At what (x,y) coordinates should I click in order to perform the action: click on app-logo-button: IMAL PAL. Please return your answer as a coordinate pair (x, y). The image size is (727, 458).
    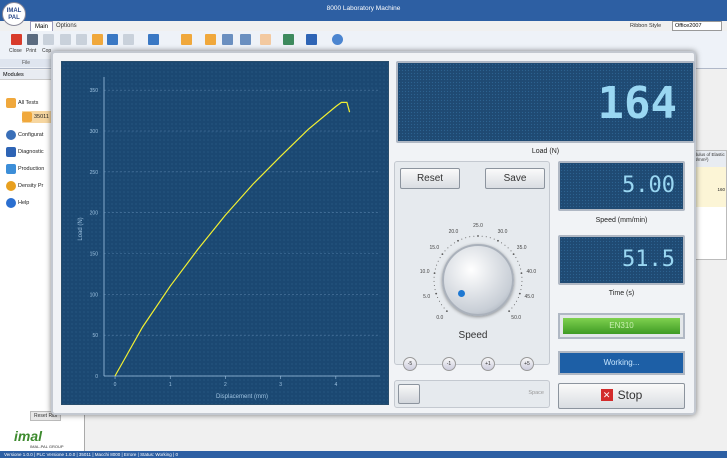
    Looking at the image, I should click on (14, 14).